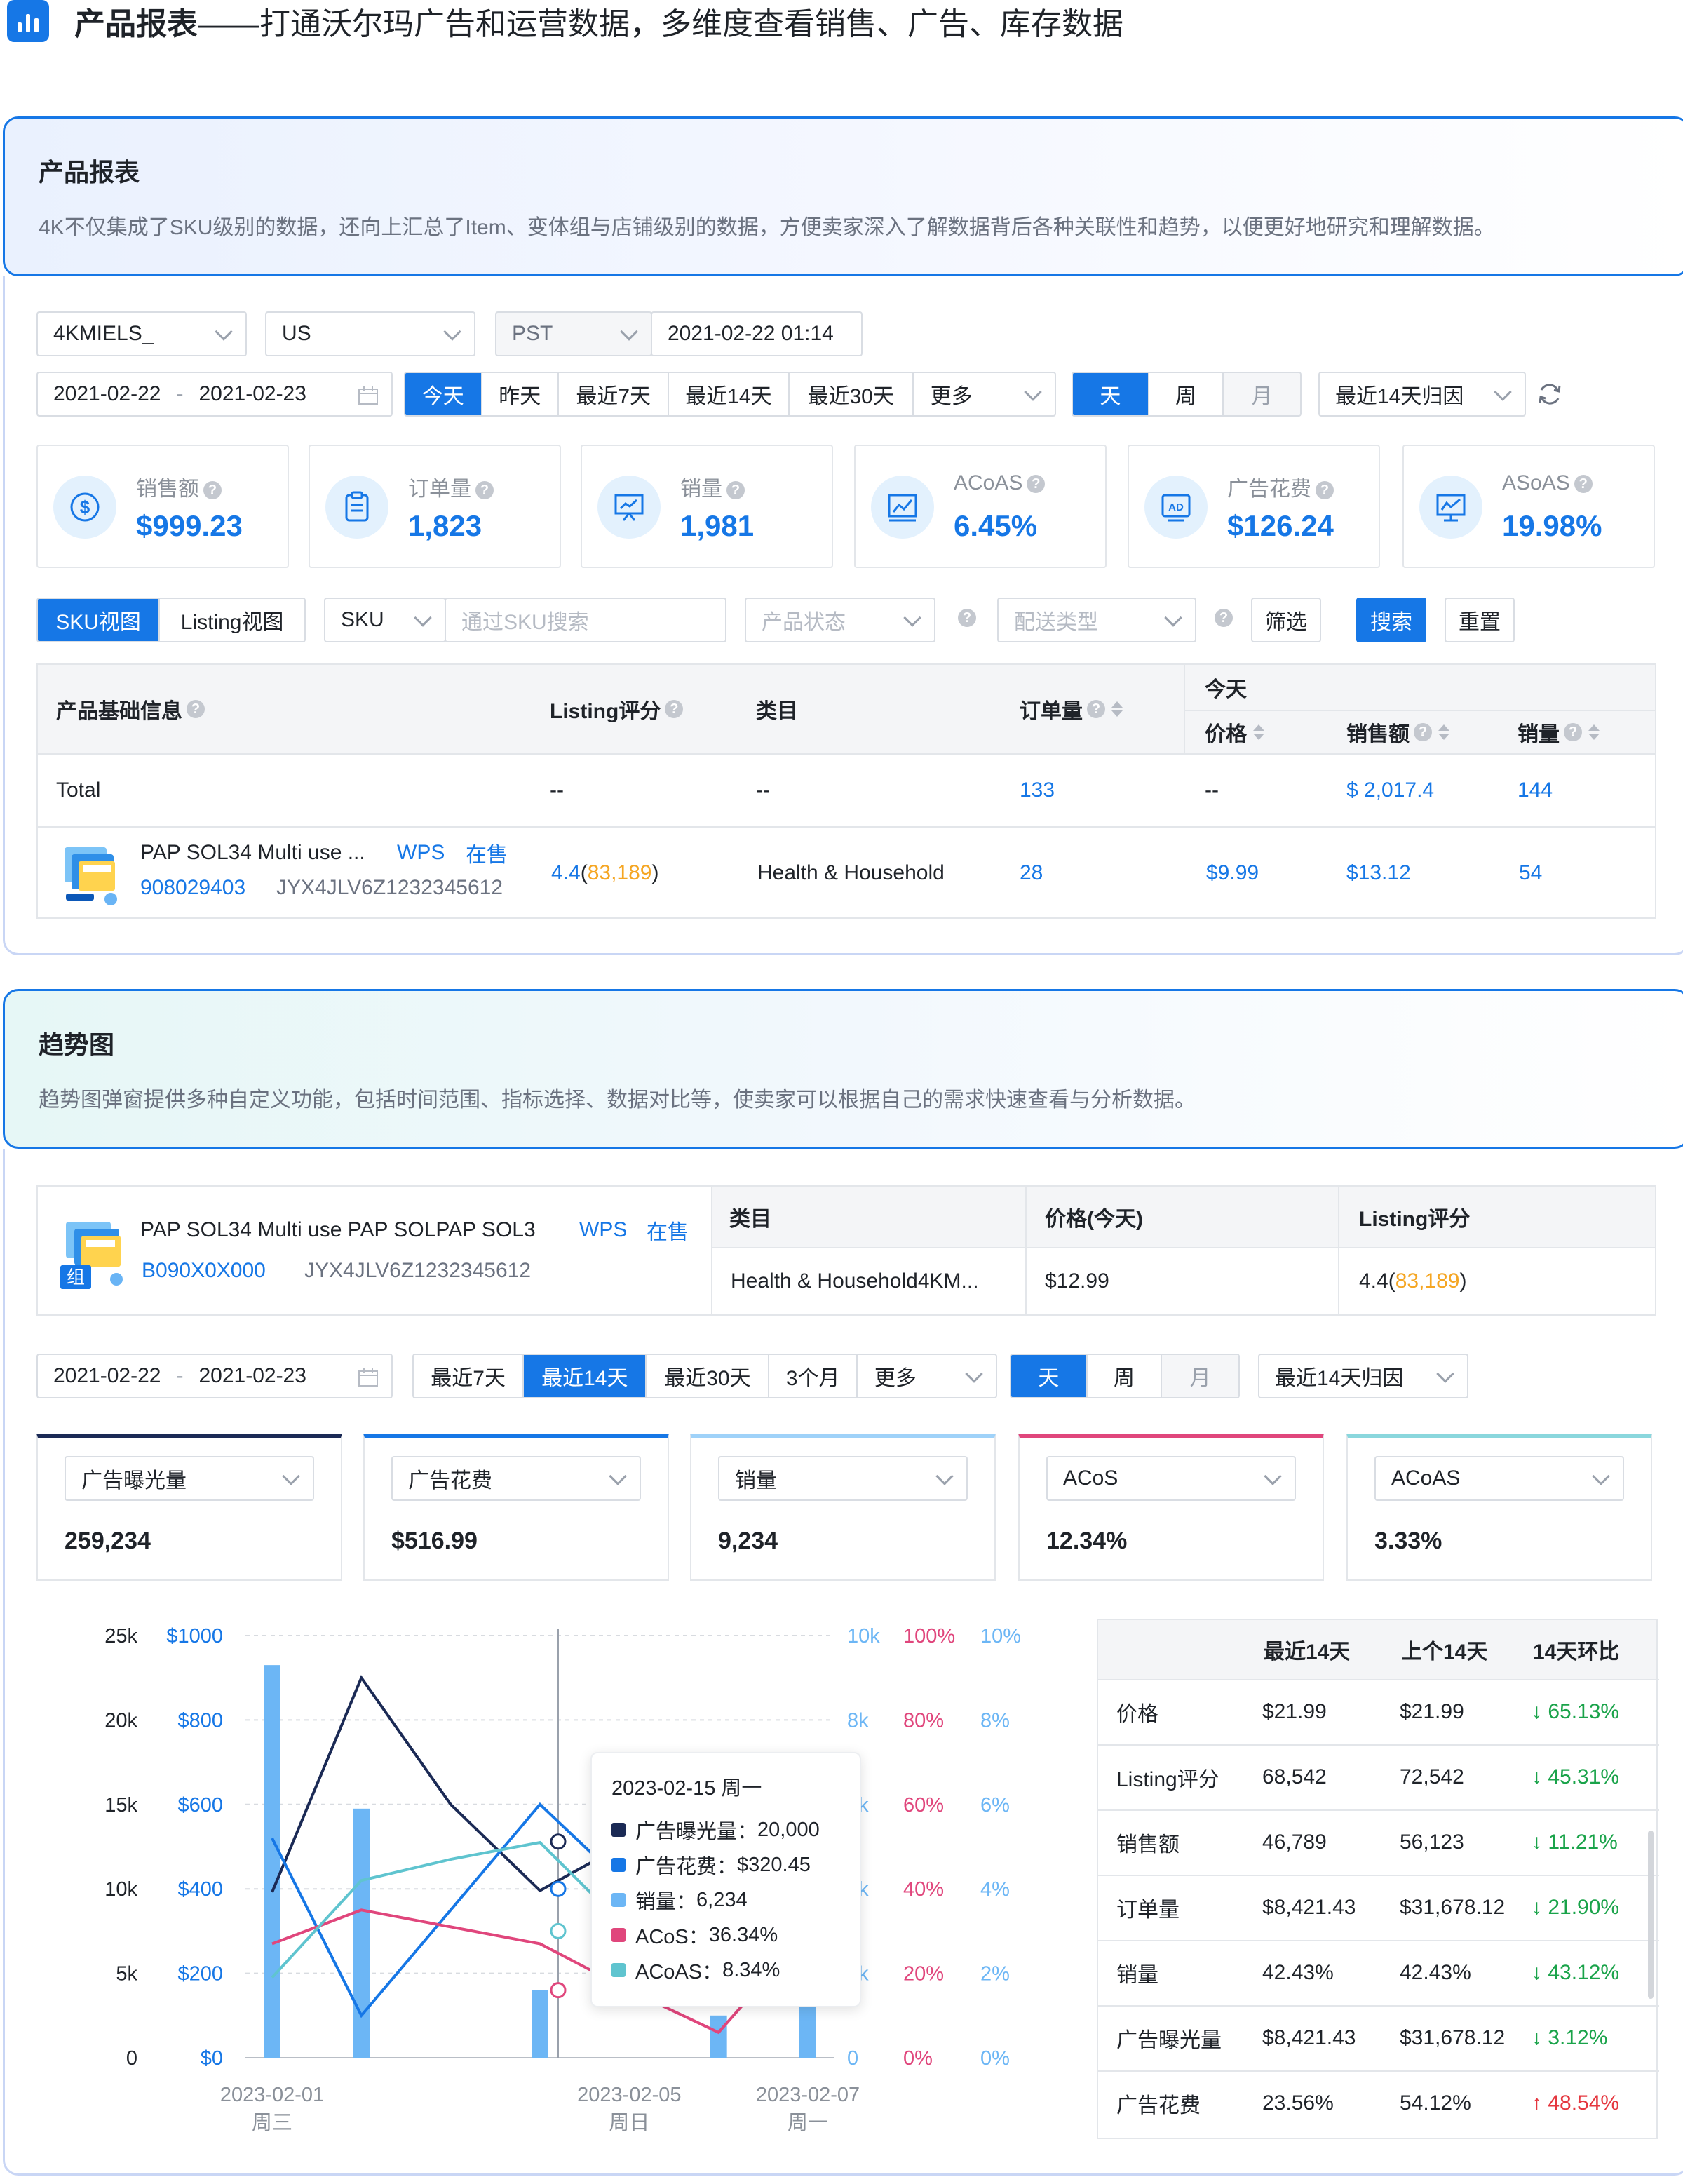  What do you see at coordinates (444, 394) in the screenshot?
I see `range-today: 今天` at bounding box center [444, 394].